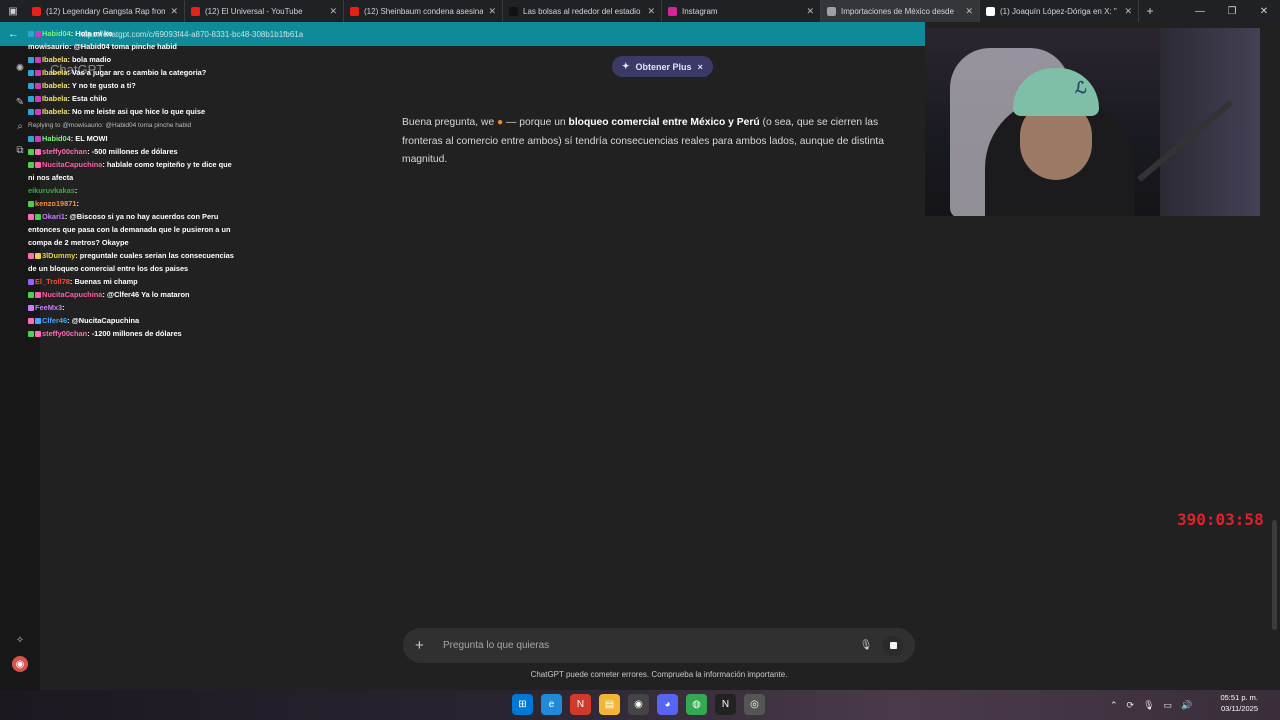  What do you see at coordinates (254, 11) in the screenshot?
I see `tab-title: (12) El Universal - YouTube` at bounding box center [254, 11].